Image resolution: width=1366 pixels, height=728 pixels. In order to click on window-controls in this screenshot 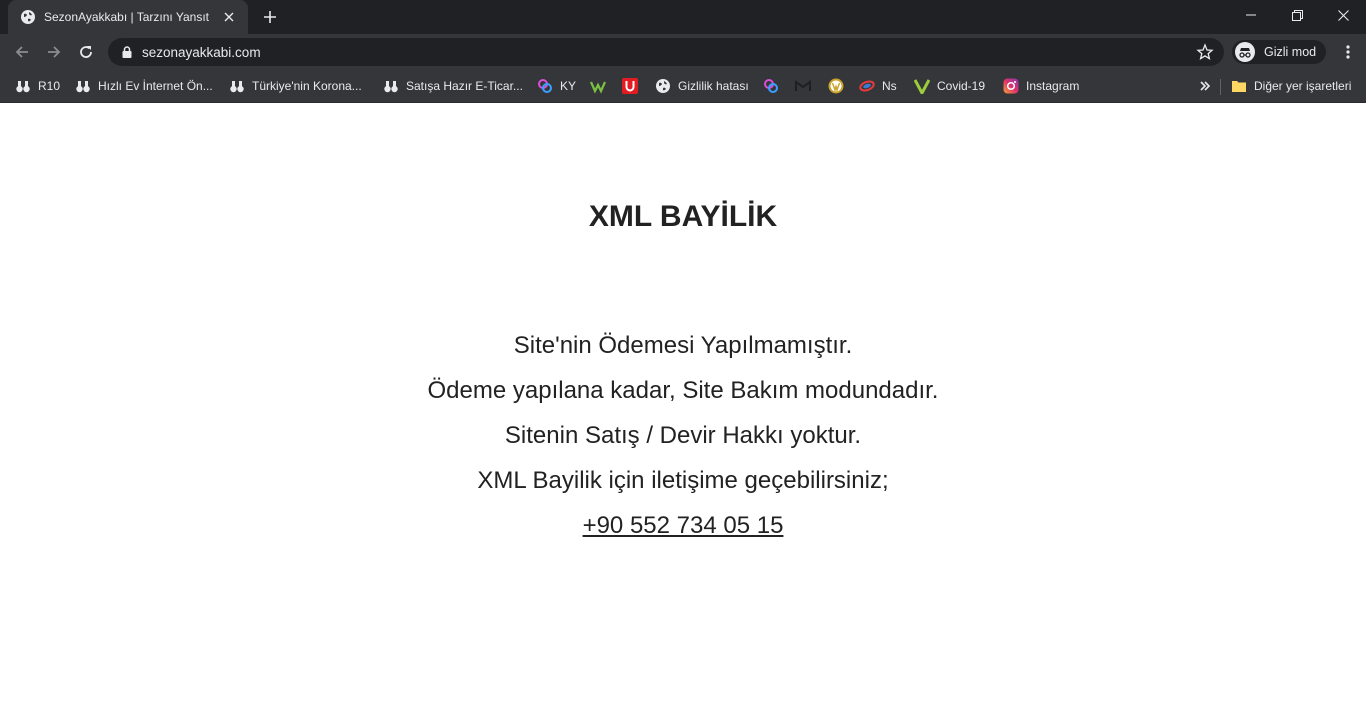, I will do `click(1297, 15)`.